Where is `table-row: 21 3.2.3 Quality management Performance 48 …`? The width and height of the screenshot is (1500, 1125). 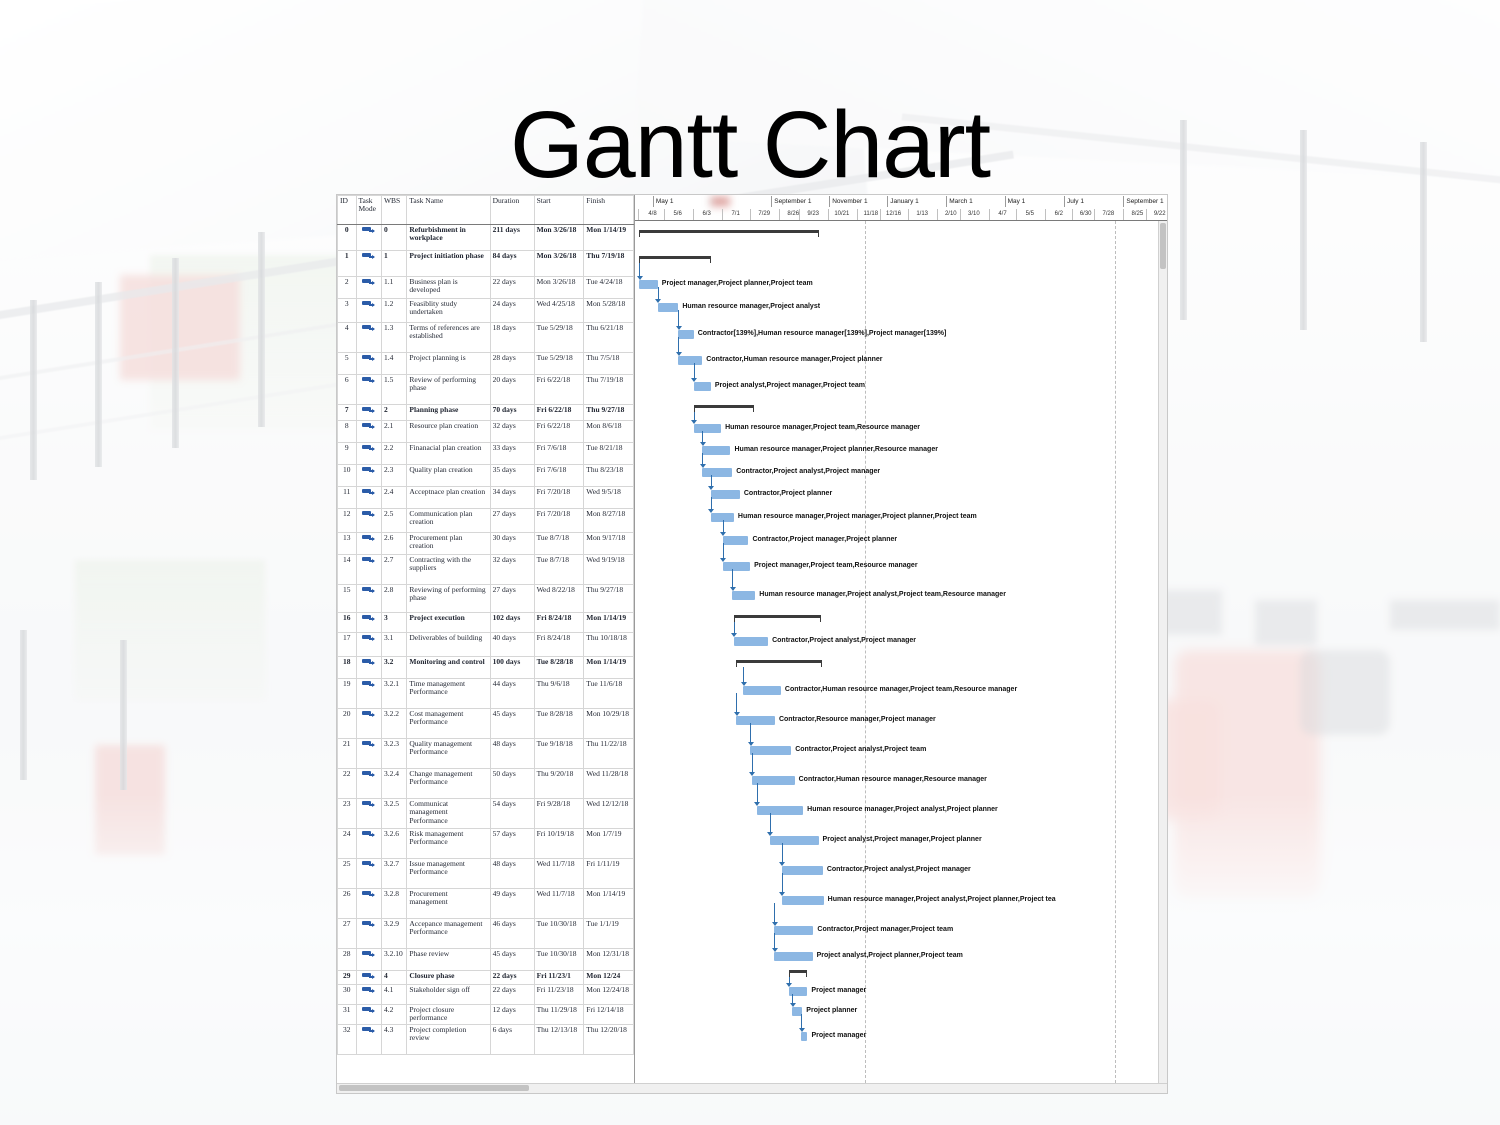 table-row: 21 3.2.3 Quality management Performance 48 … is located at coordinates (485, 753).